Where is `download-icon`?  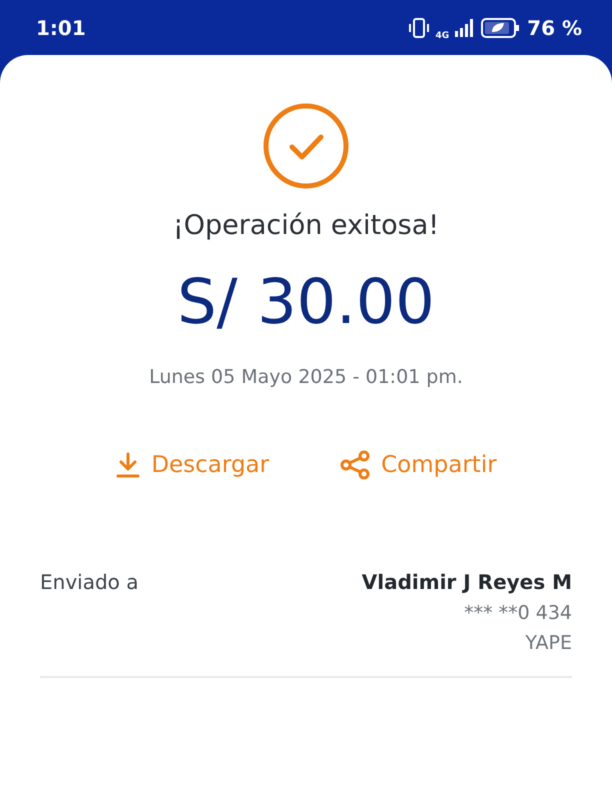 download-icon is located at coordinates (128, 465).